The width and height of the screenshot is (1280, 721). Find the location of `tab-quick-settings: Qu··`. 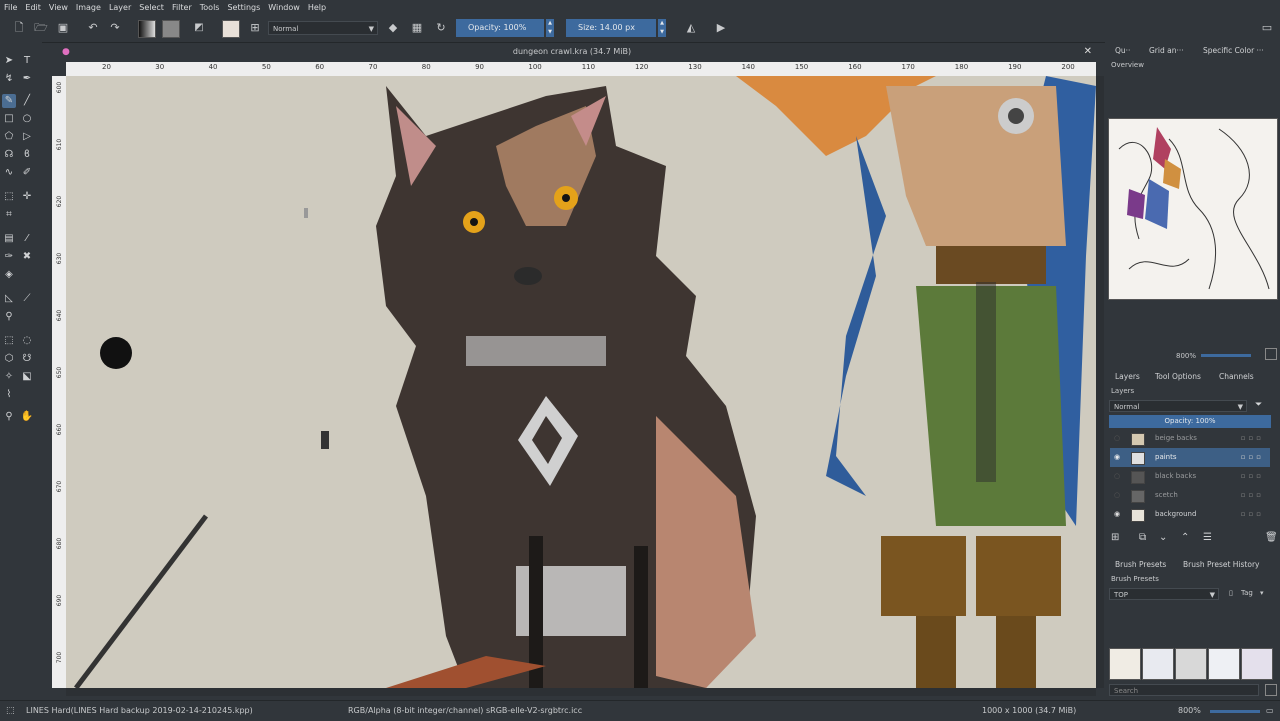

tab-quick-settings: Qu·· is located at coordinates (1122, 50).